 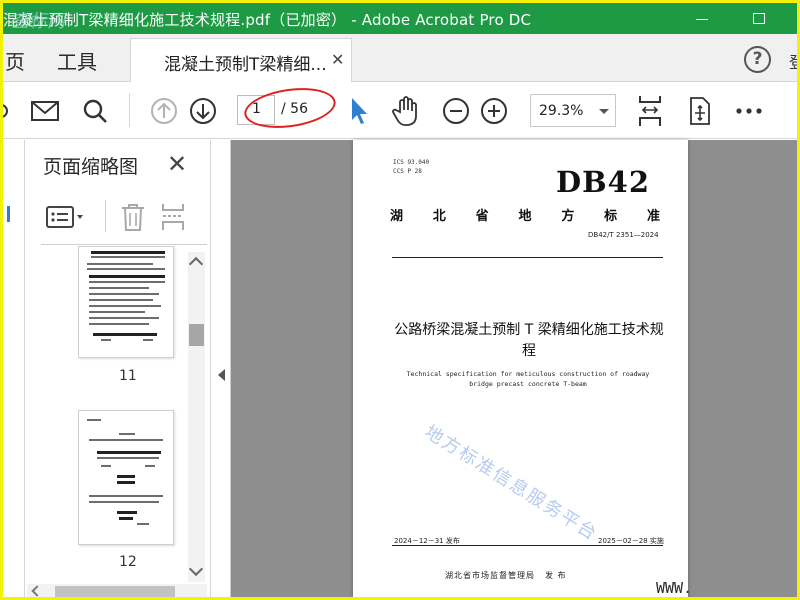 What do you see at coordinates (674, 588) in the screenshot?
I see `site-watermark: WWW.` at bounding box center [674, 588].